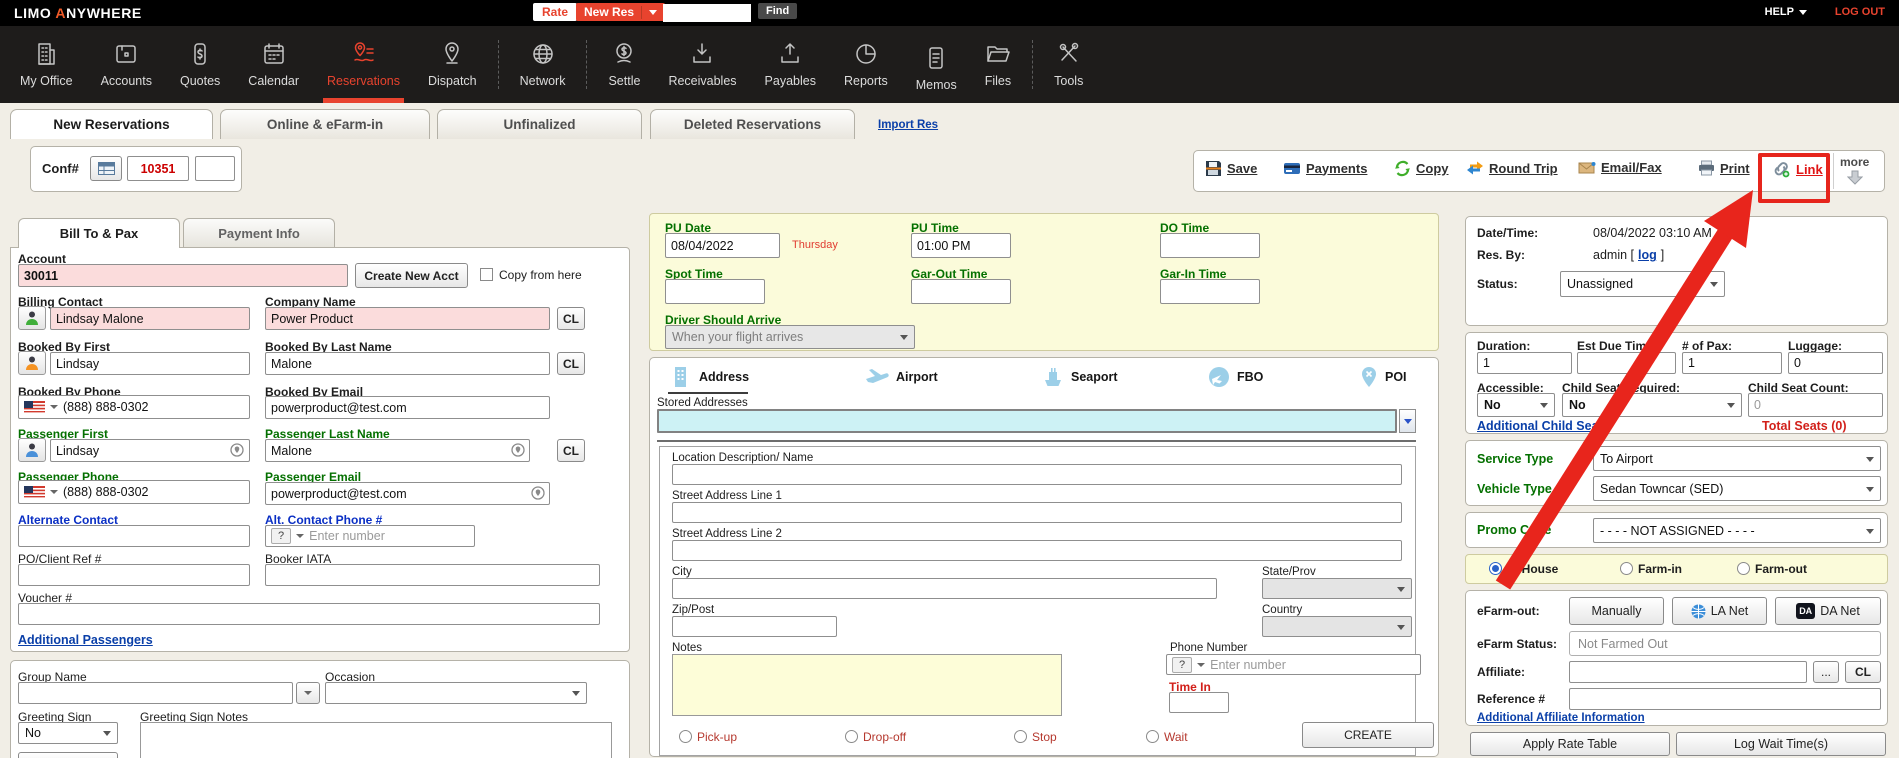  Describe the element at coordinates (1815, 405) in the screenshot. I see `child-seat-count-input` at that location.